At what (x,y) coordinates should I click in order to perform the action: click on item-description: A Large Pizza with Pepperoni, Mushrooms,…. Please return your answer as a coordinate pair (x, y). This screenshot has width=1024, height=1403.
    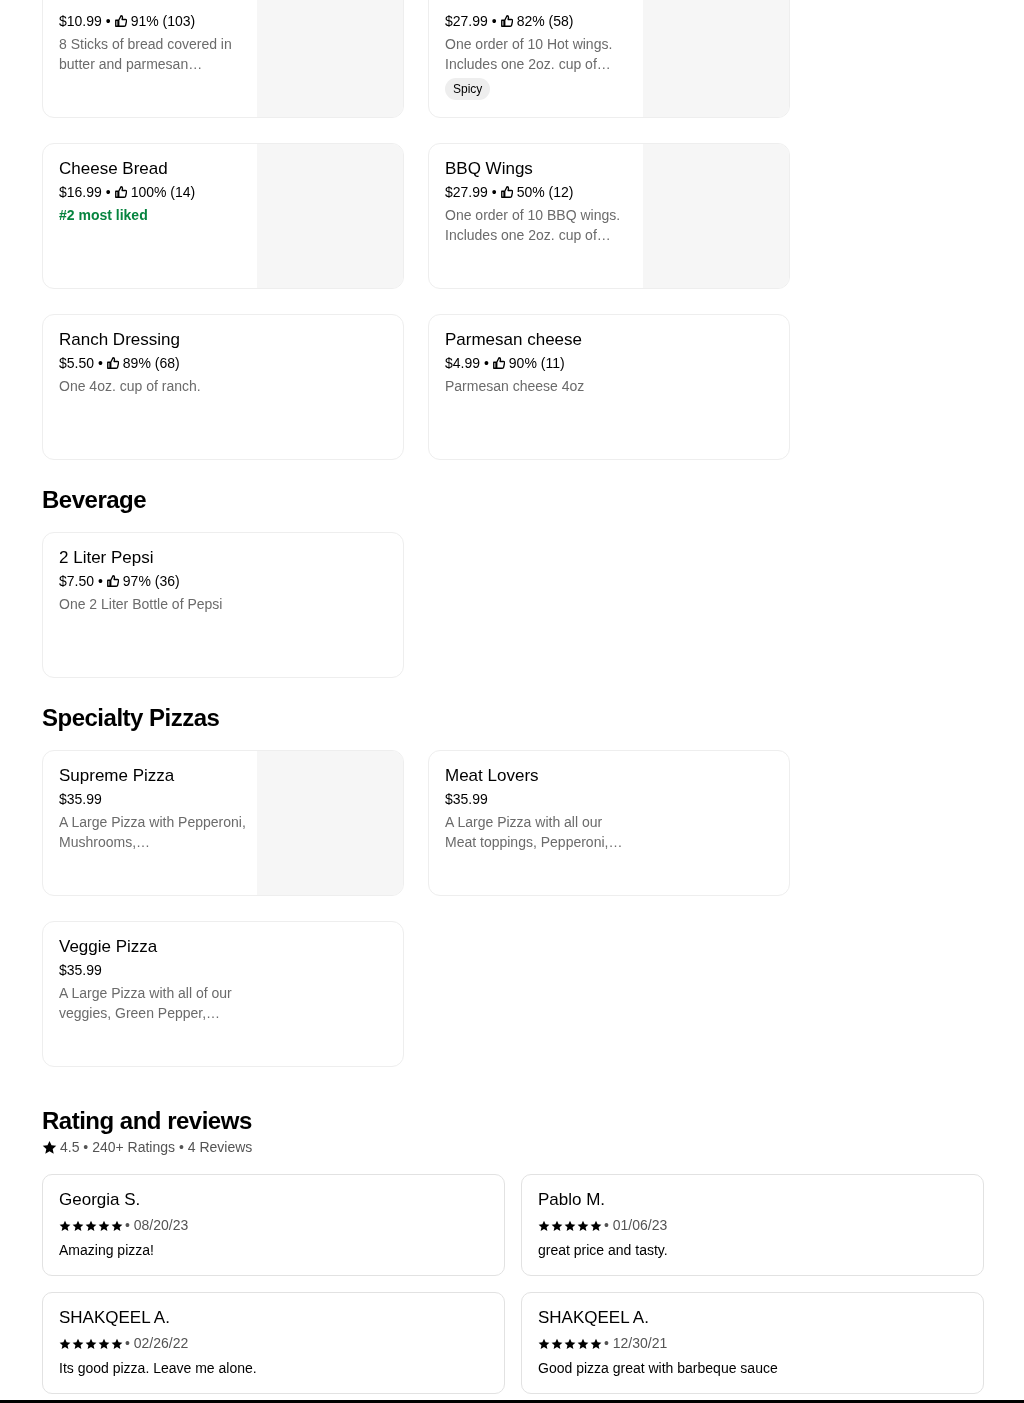
    Looking at the image, I should click on (153, 832).